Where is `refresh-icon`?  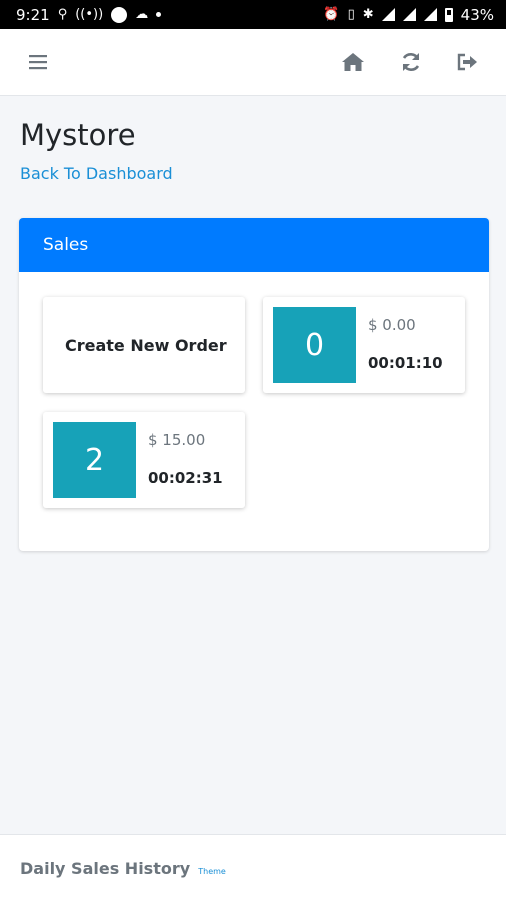 refresh-icon is located at coordinates (411, 62).